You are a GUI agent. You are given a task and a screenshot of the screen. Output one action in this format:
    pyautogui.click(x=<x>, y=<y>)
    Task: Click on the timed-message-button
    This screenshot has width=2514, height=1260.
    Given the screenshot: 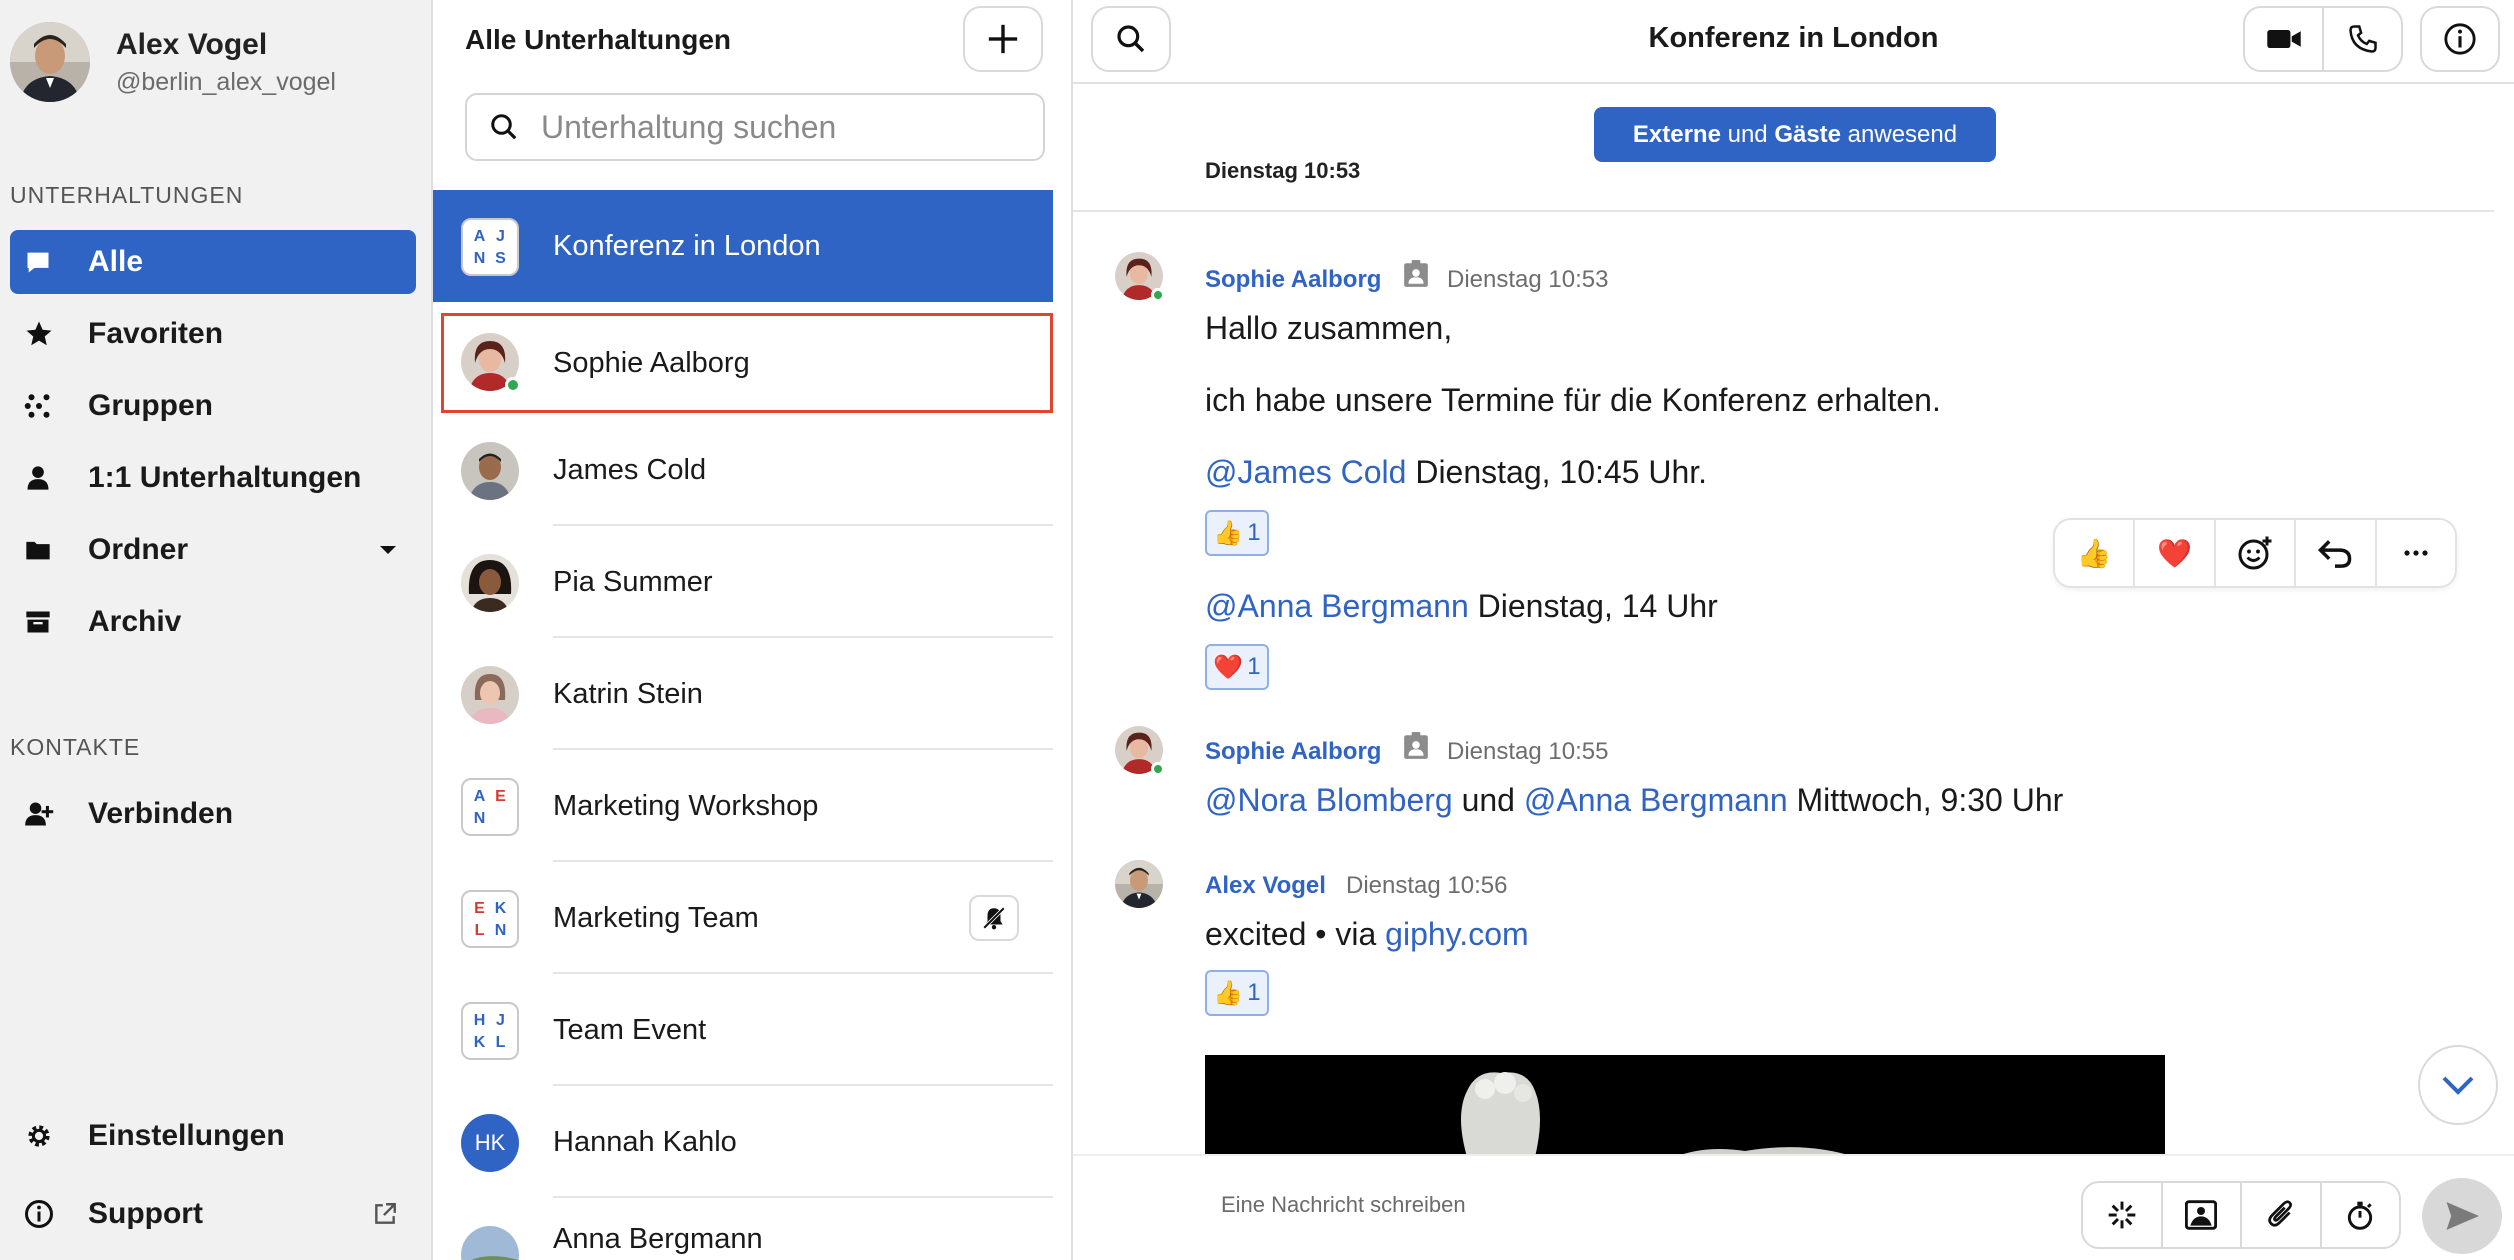 What is the action you would take?
    pyautogui.click(x=2361, y=1215)
    